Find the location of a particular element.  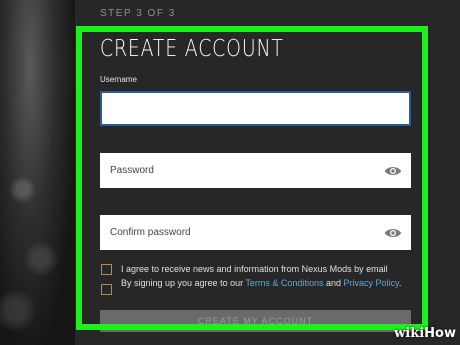

watermark-wiki: wiki is located at coordinates (409, 333).